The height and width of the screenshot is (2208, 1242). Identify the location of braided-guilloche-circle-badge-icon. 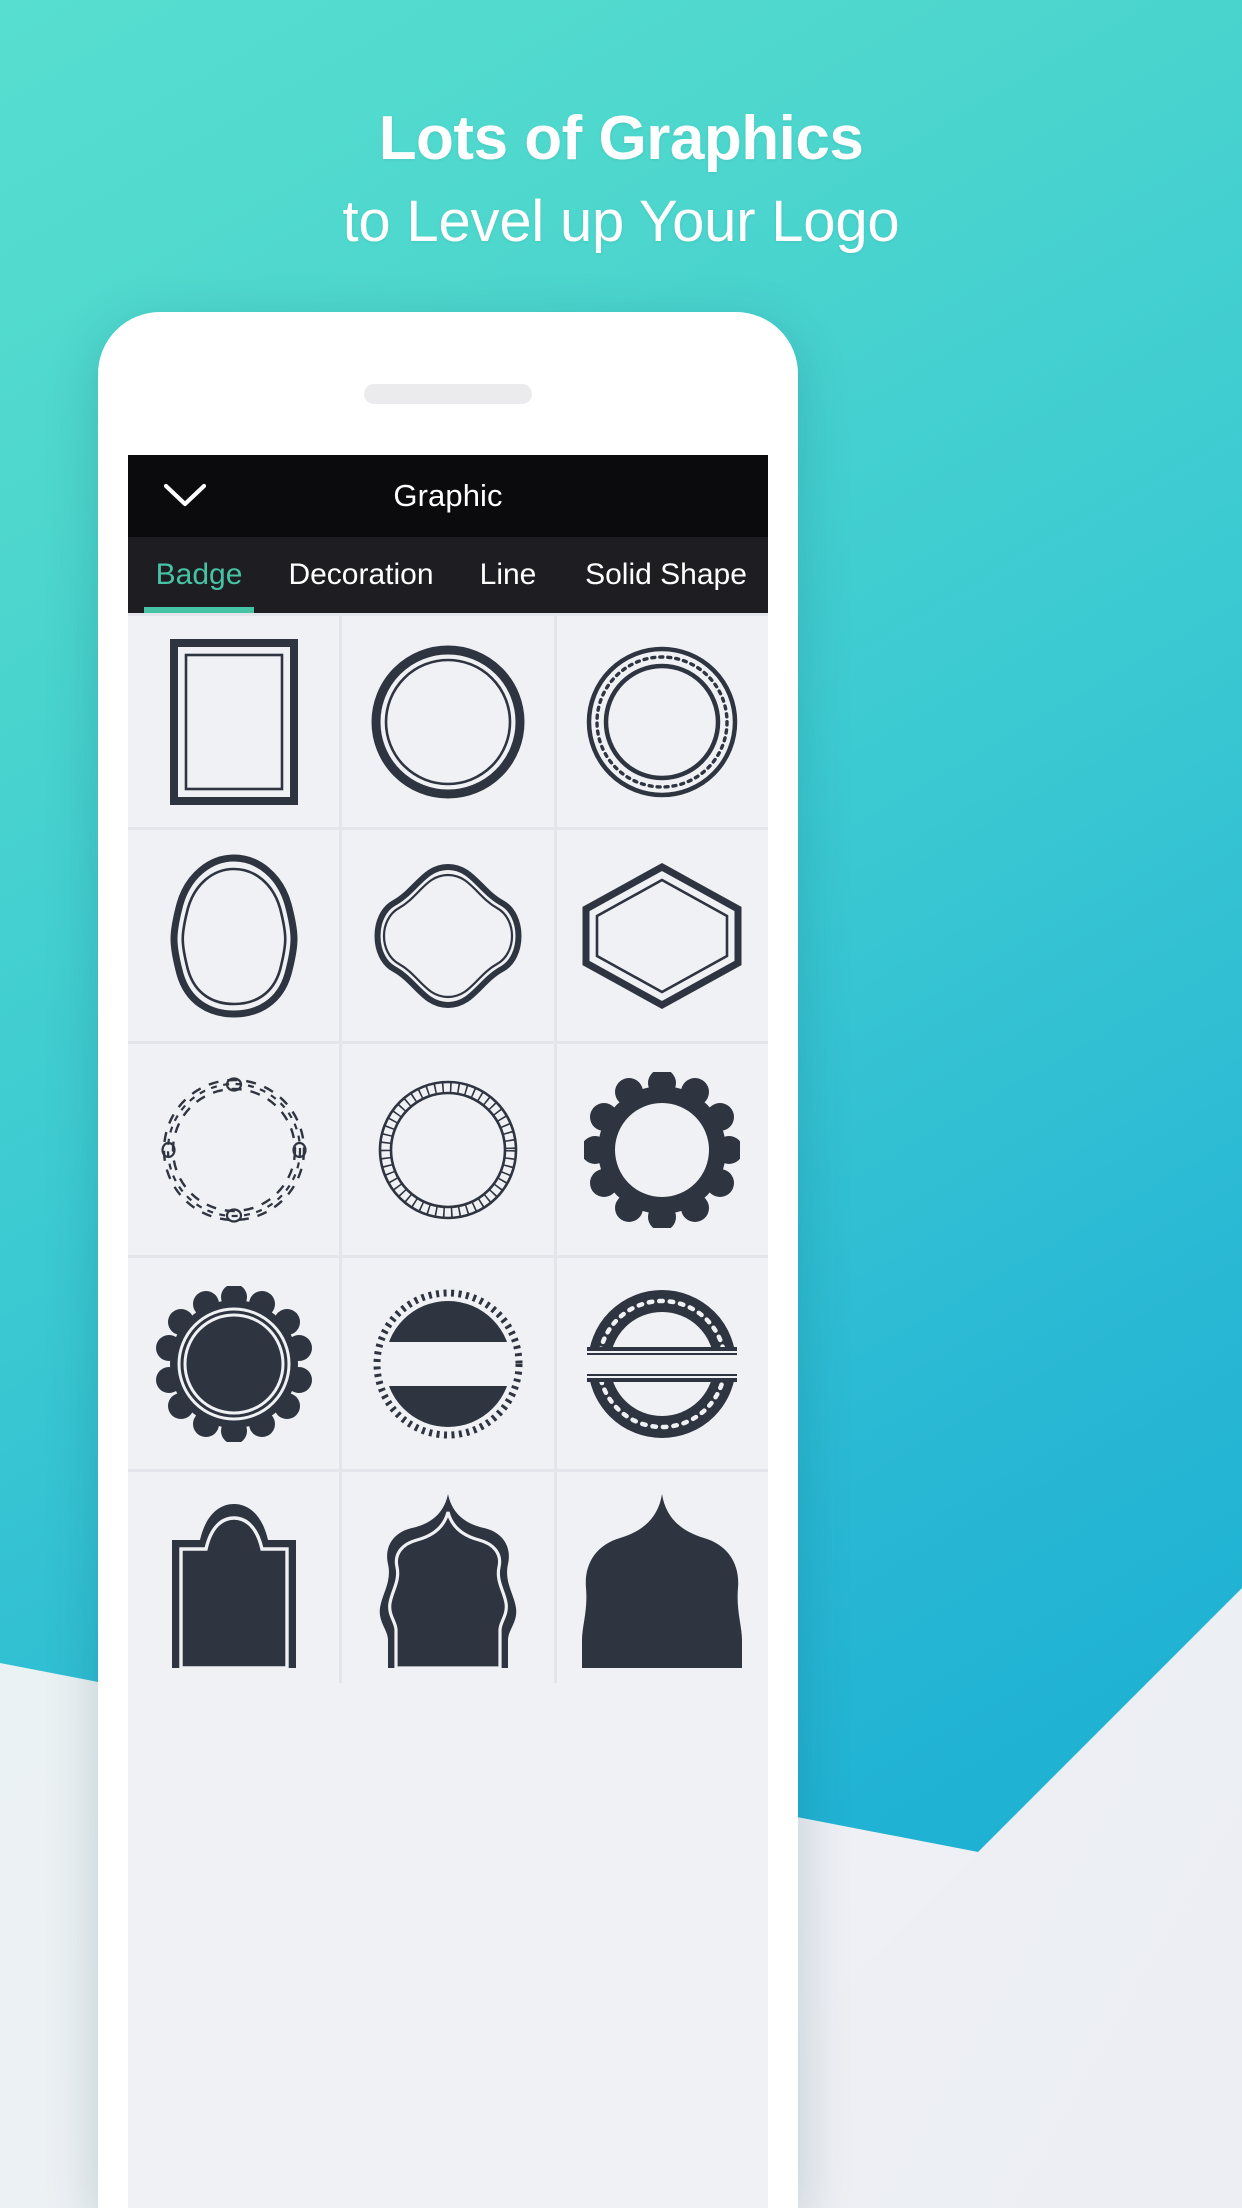
(234, 1150).